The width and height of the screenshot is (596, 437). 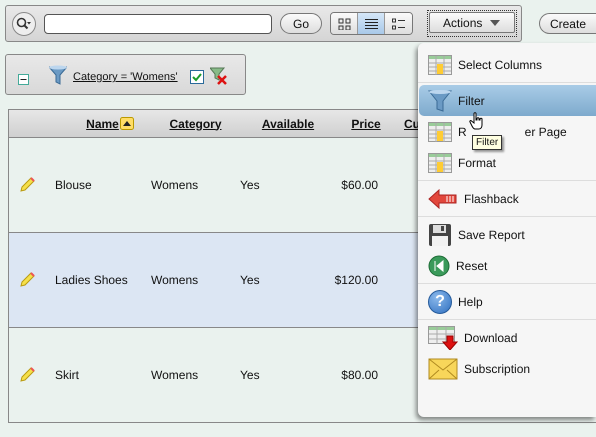 I want to click on remove-filter-icon, so click(x=219, y=76).